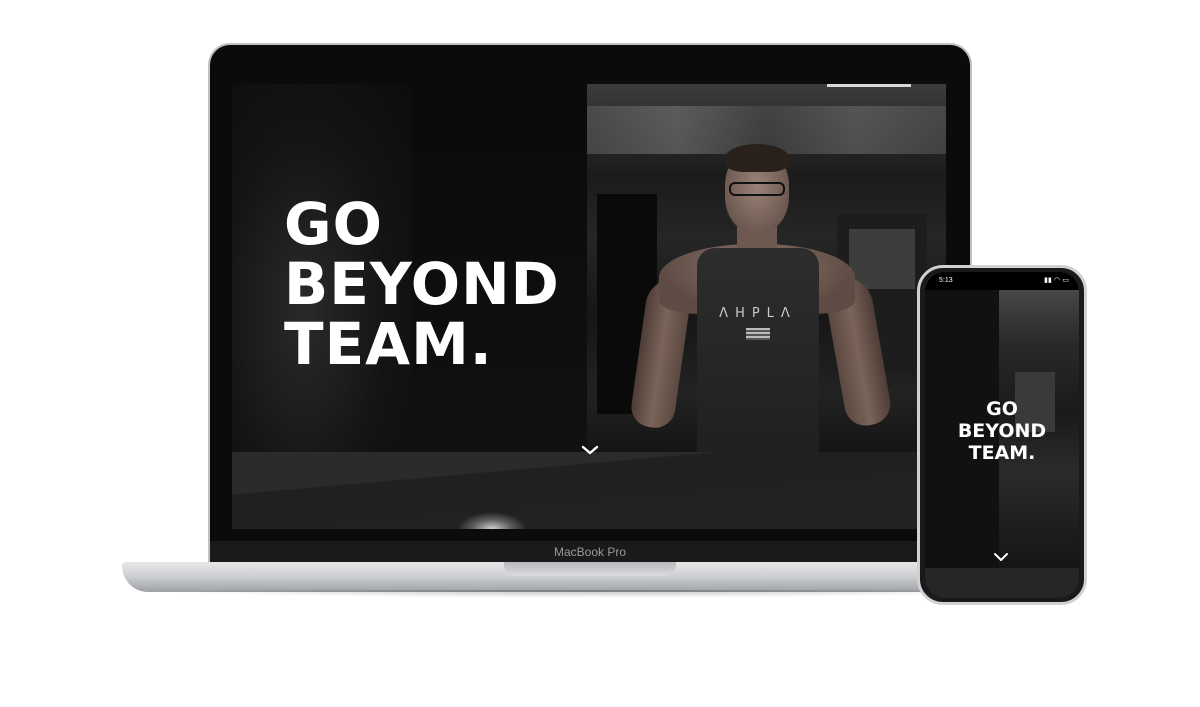  What do you see at coordinates (590, 594) in the screenshot?
I see `laptop-shadow` at bounding box center [590, 594].